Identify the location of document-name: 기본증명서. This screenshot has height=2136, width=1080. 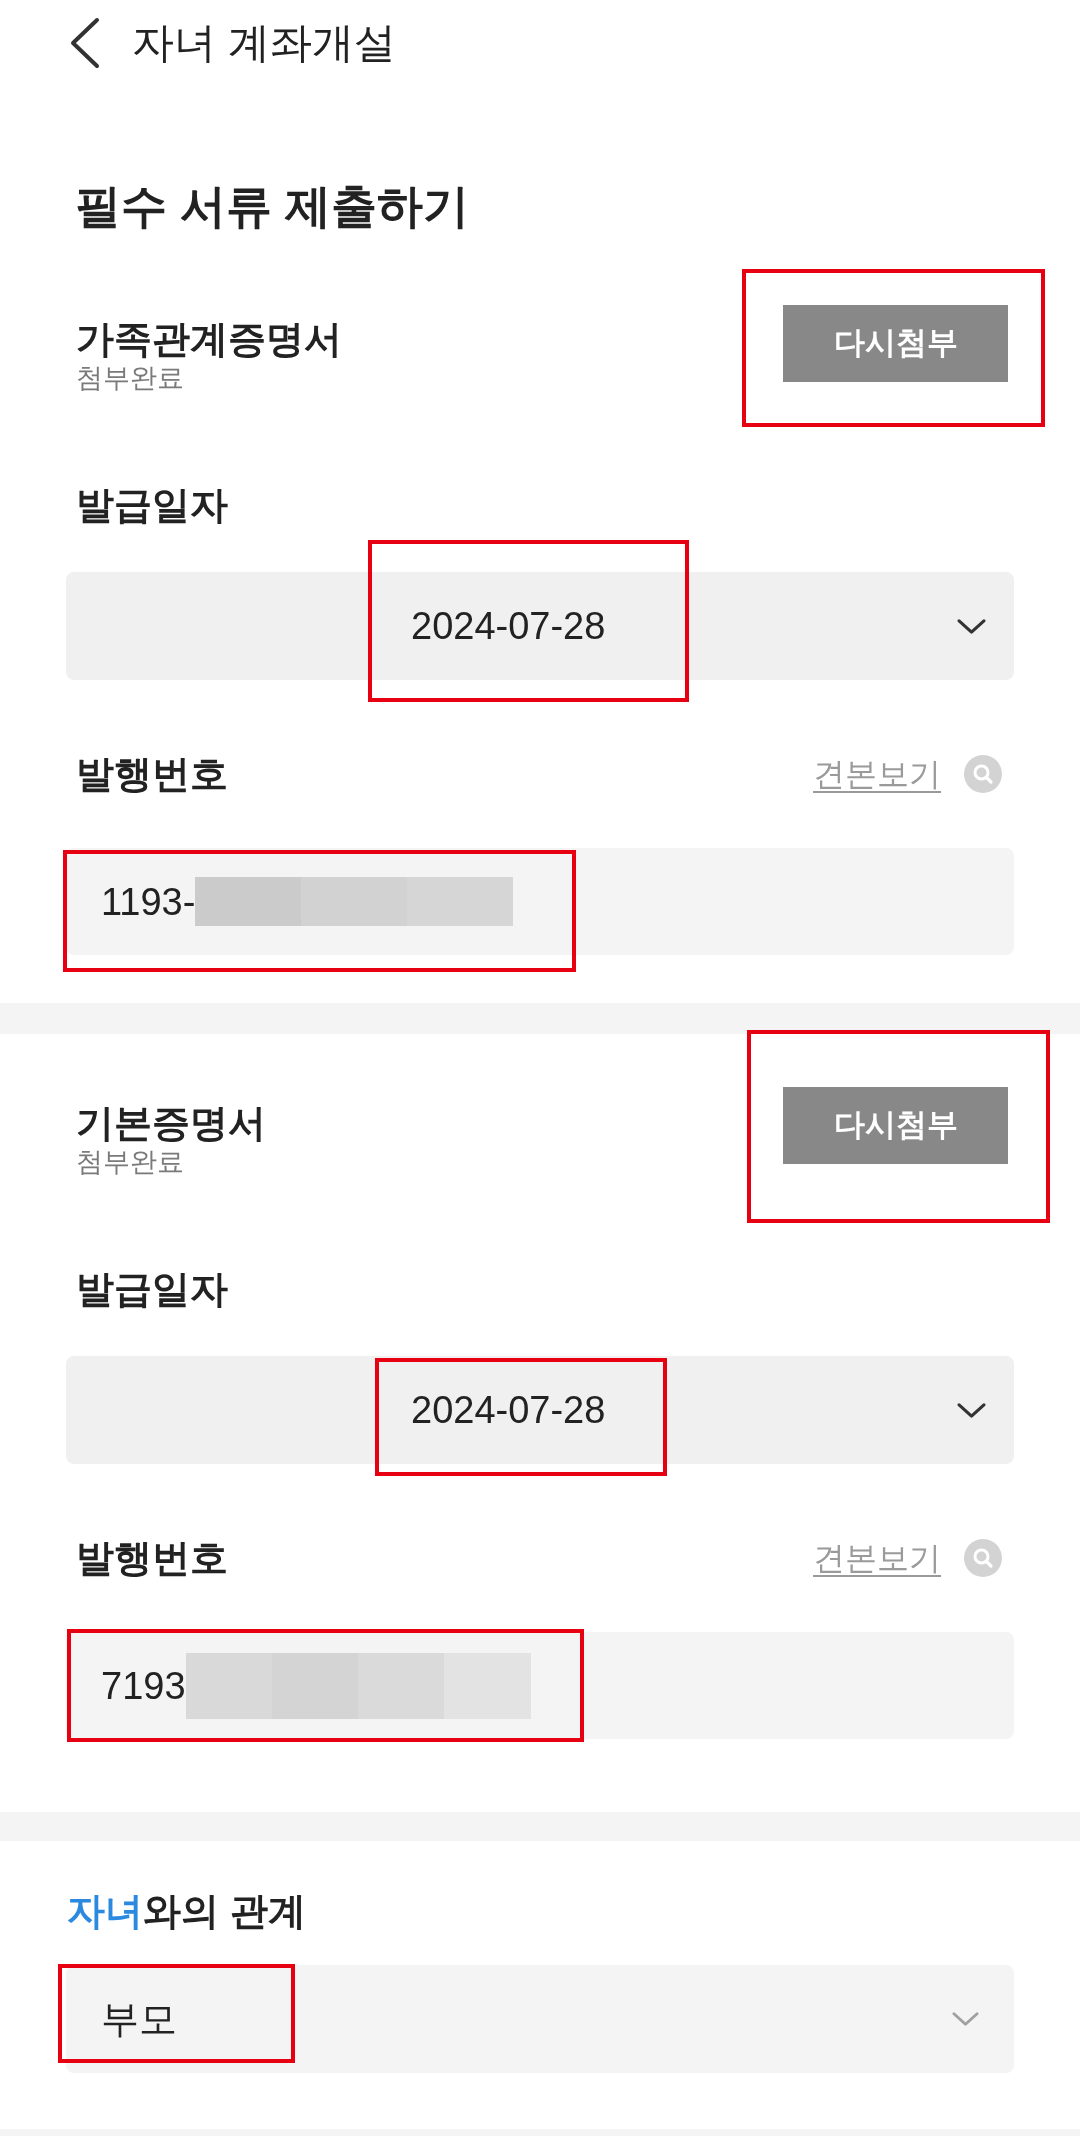
(171, 1123).